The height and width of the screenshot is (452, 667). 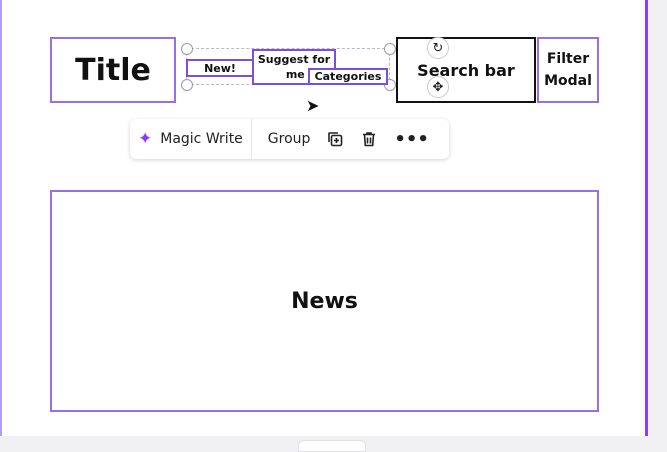 I want to click on group-label: Group, so click(x=289, y=139).